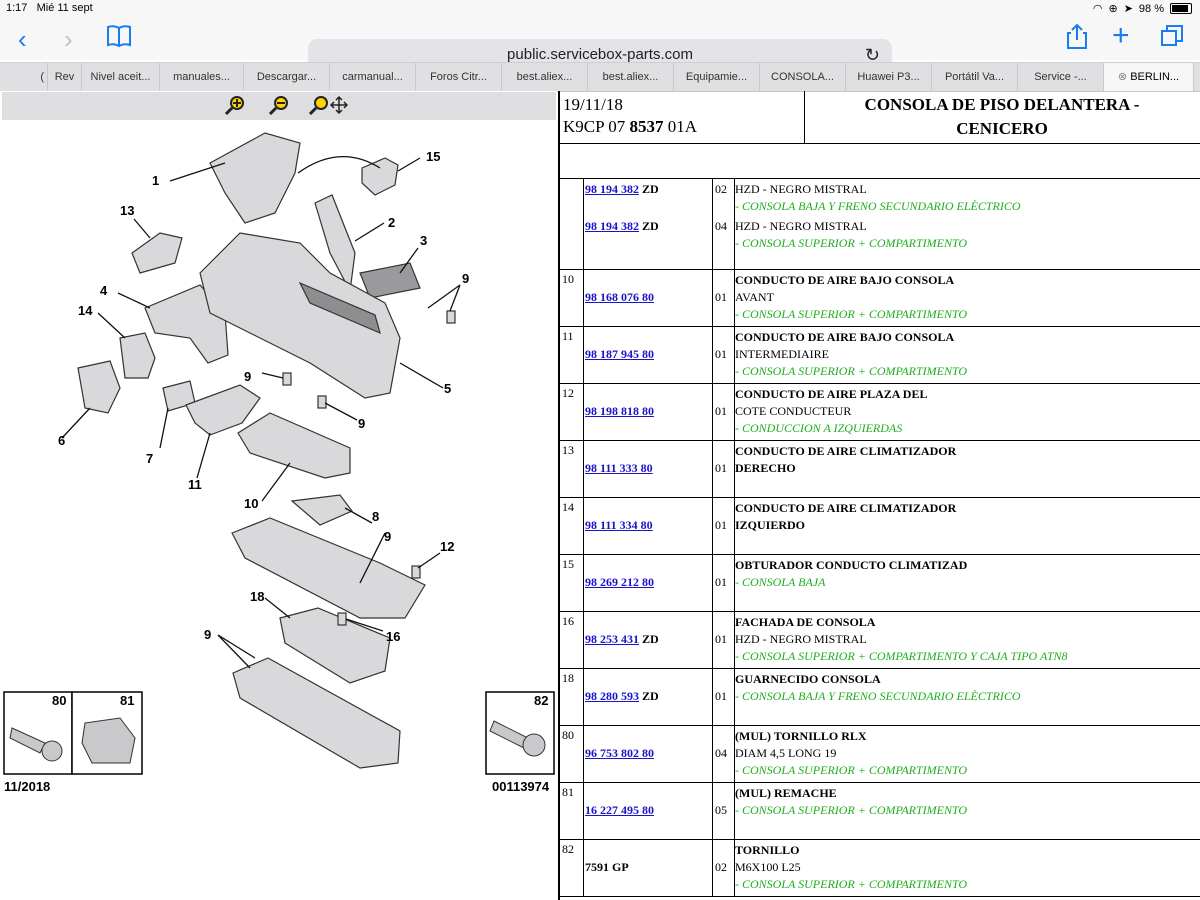 This screenshot has width=1200, height=900. What do you see at coordinates (801, 189) in the screenshot?
I see `part-detail: HZD - NEGRO MISTRAL` at bounding box center [801, 189].